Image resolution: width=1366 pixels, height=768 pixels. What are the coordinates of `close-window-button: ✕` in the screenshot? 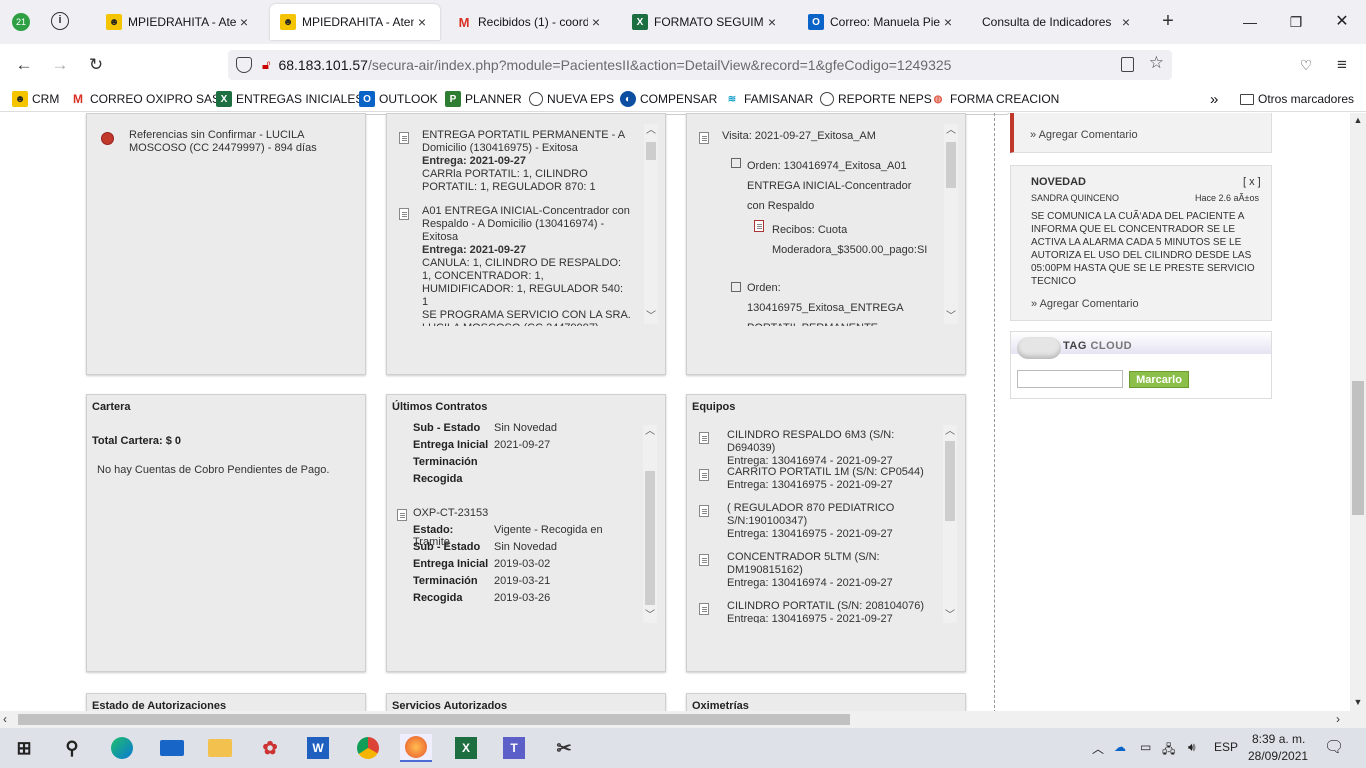 It's located at (1342, 22).